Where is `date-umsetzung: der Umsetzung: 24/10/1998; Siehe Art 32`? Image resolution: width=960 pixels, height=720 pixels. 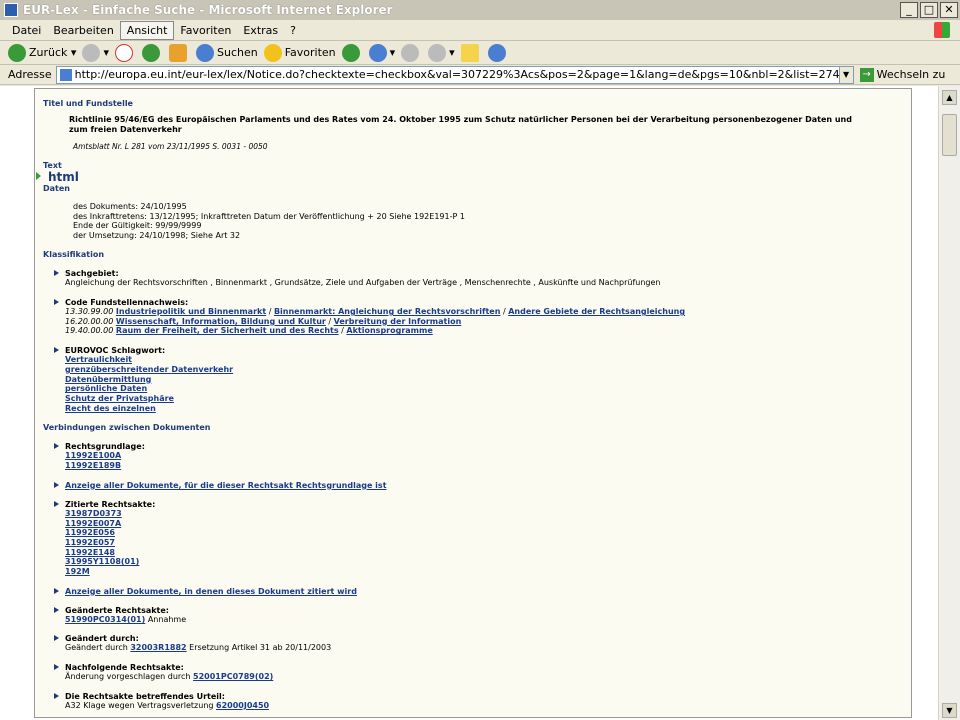 date-umsetzung: der Umsetzung: 24/10/1998; Siehe Art 32 is located at coordinates (157, 235).